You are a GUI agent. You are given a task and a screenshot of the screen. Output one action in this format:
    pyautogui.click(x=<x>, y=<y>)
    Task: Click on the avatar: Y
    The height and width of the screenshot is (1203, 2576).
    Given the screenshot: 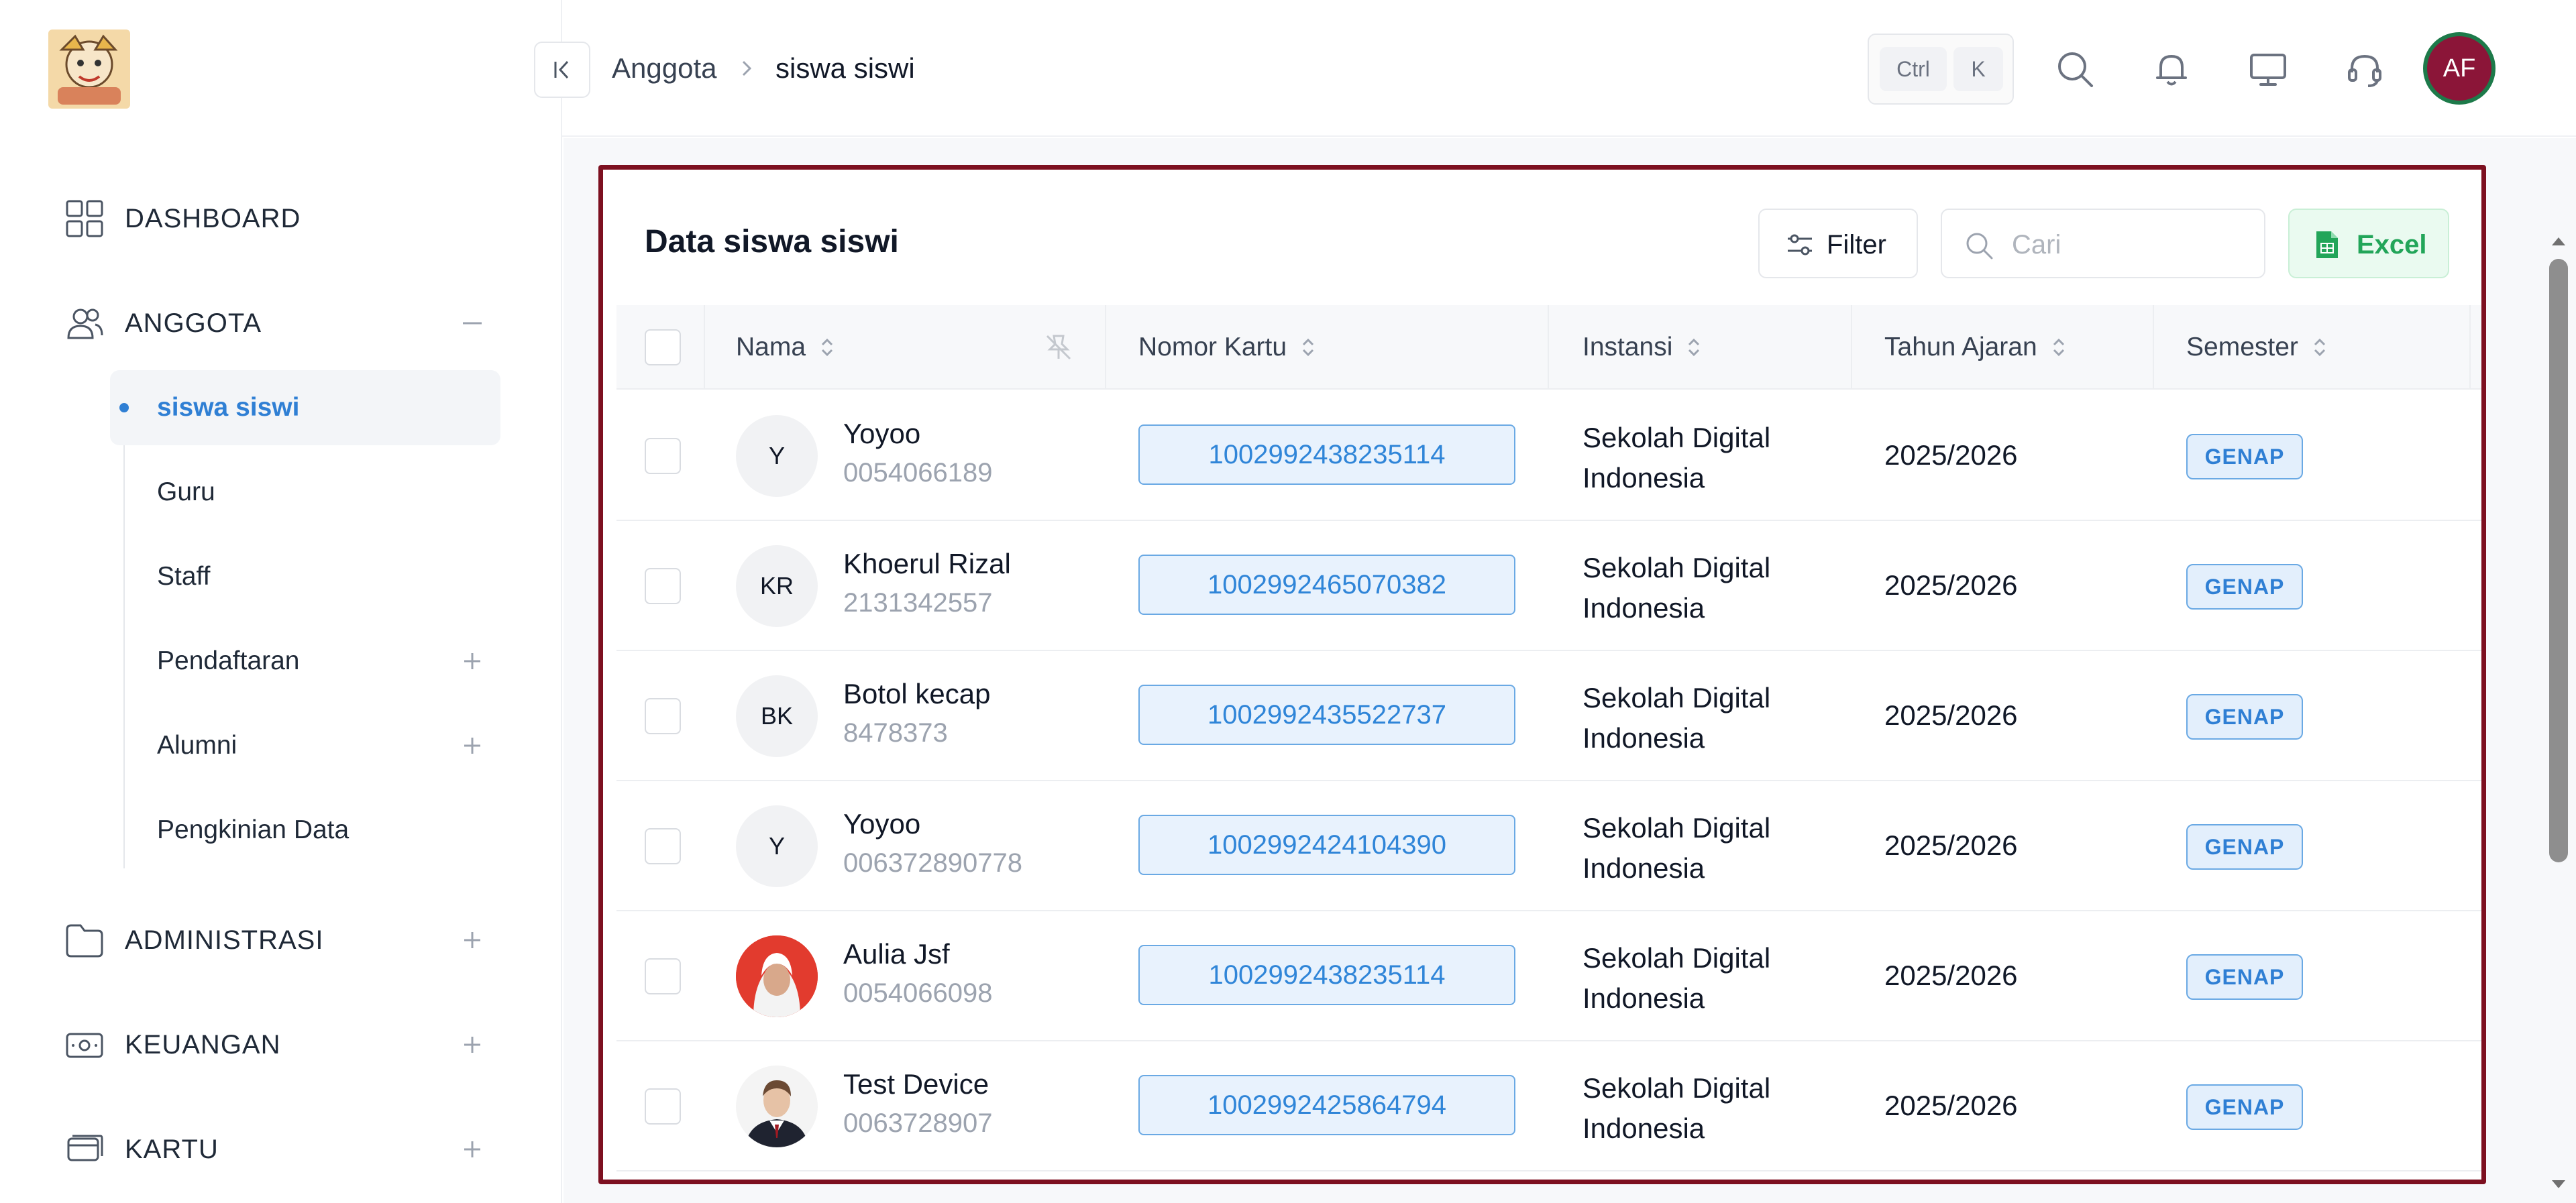 What is the action you would take?
    pyautogui.click(x=777, y=456)
    